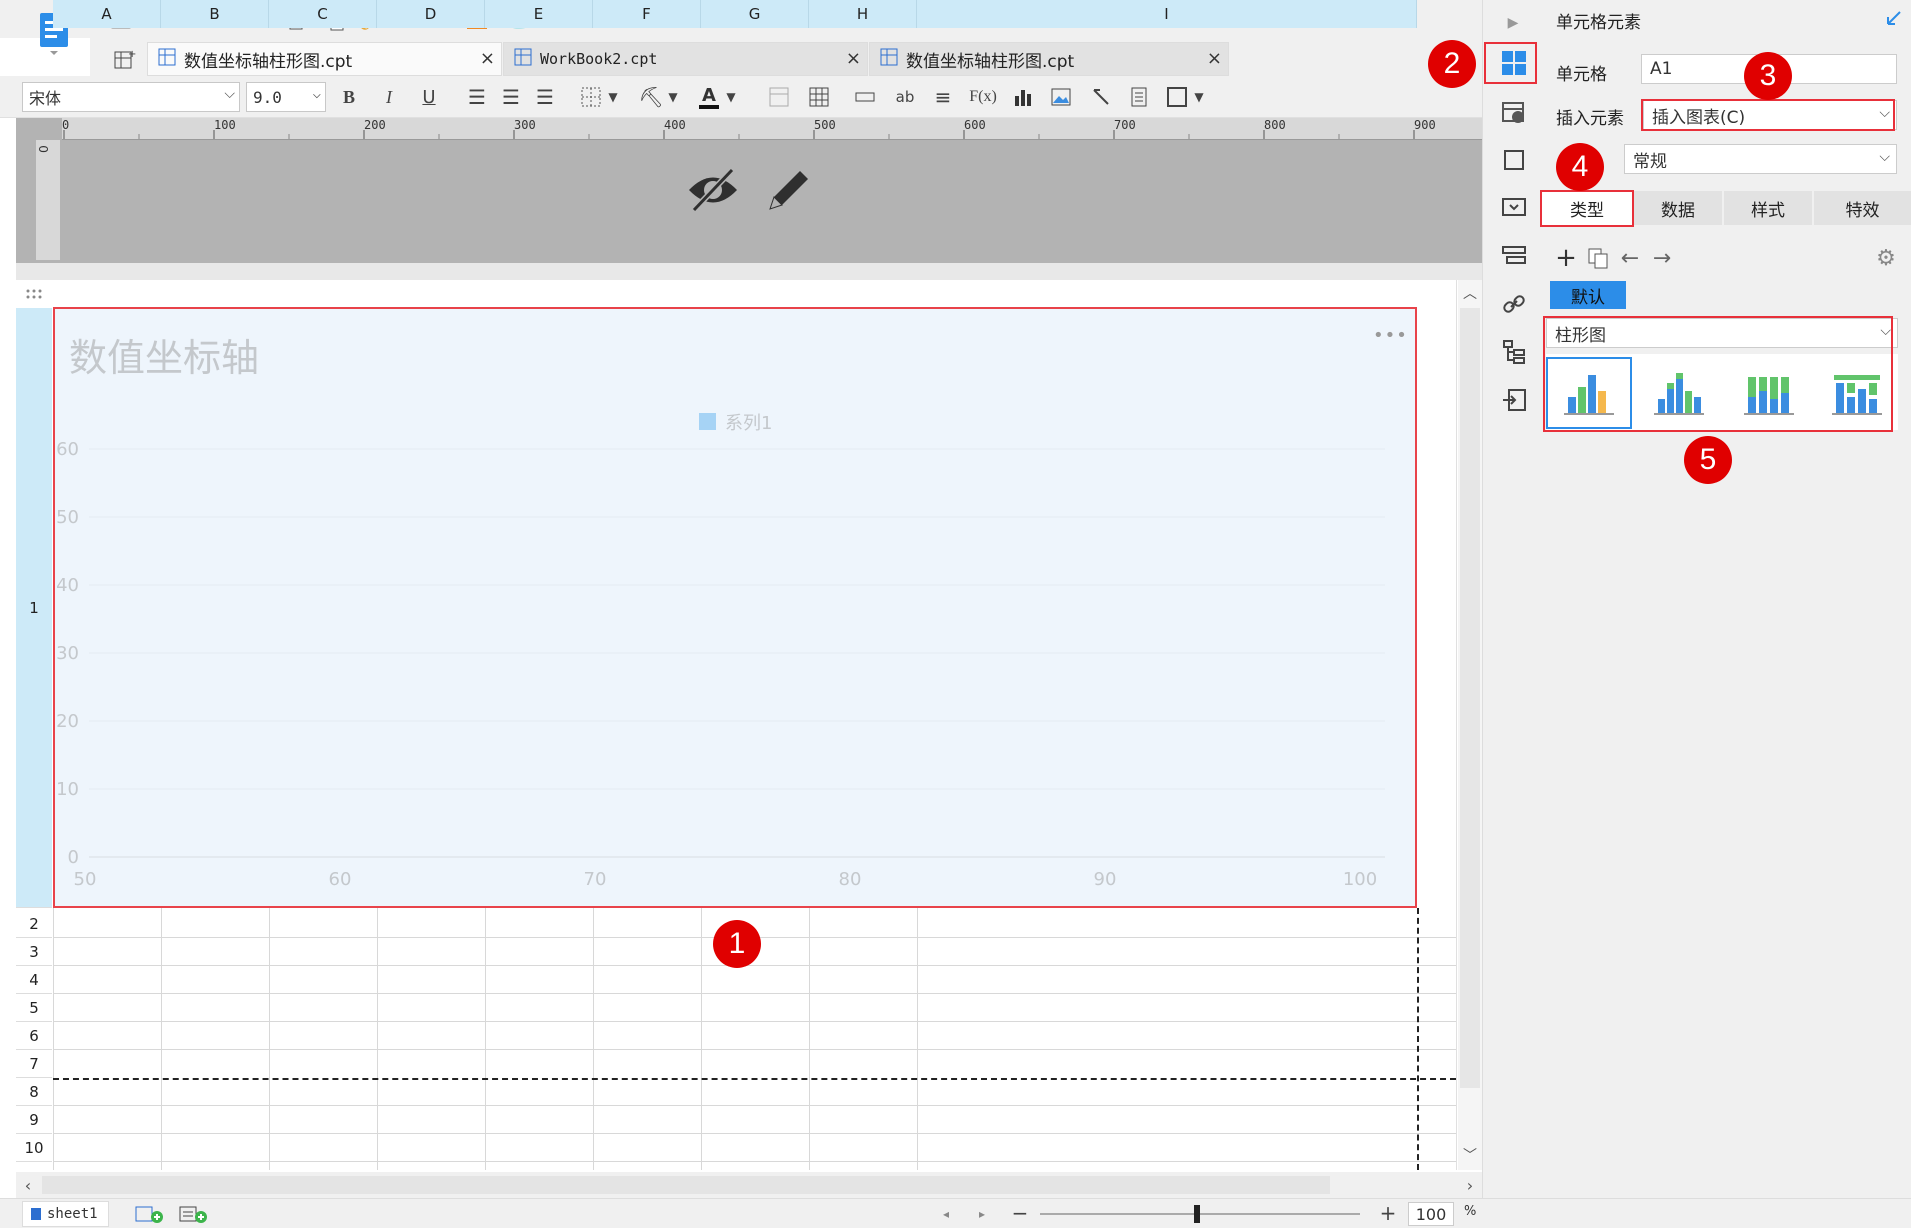  I want to click on chevron-up-icon: ︿, so click(1470, 293).